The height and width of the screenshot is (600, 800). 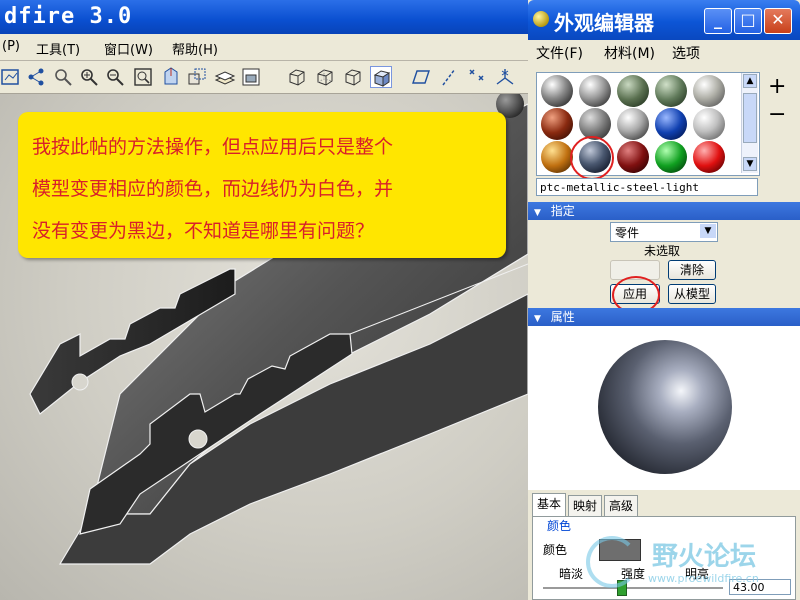 I want to click on swatch-silver, so click(x=595, y=91).